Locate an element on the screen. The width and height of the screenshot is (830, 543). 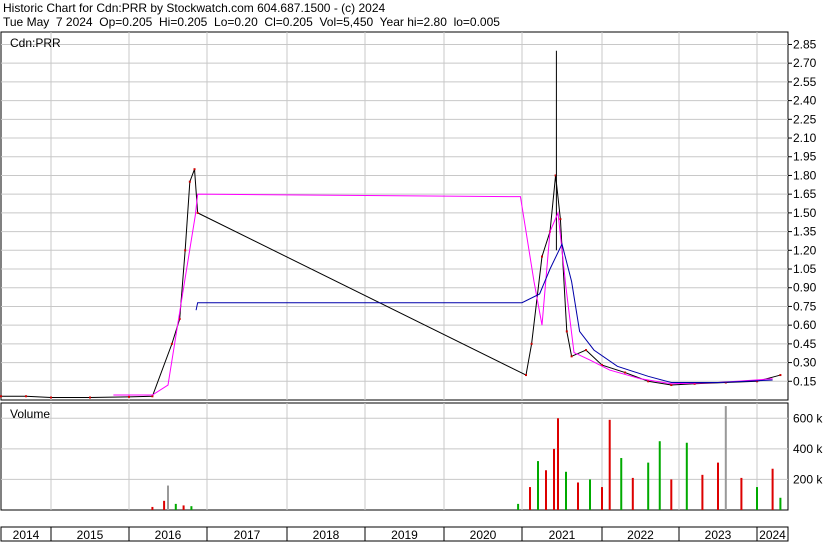
volume-y-tick-label: 200 k is located at coordinates (808, 479).